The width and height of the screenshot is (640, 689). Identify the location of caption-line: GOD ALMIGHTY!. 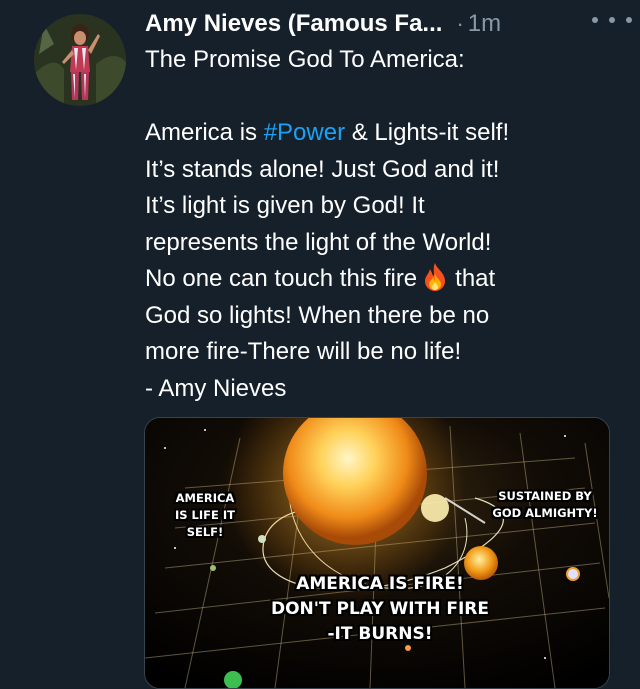
(545, 513).